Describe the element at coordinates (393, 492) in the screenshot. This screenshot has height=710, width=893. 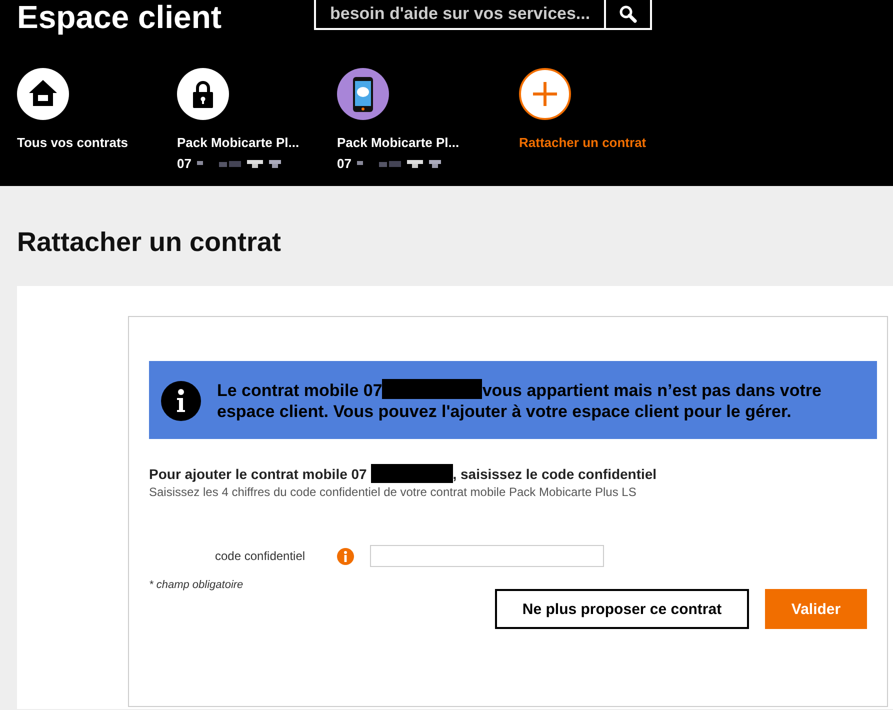
I see `hint-text: Saisissez les 4 chiffres du code confidentiel de votre contrat mobile Pack Mobicarte Plus LS` at that location.